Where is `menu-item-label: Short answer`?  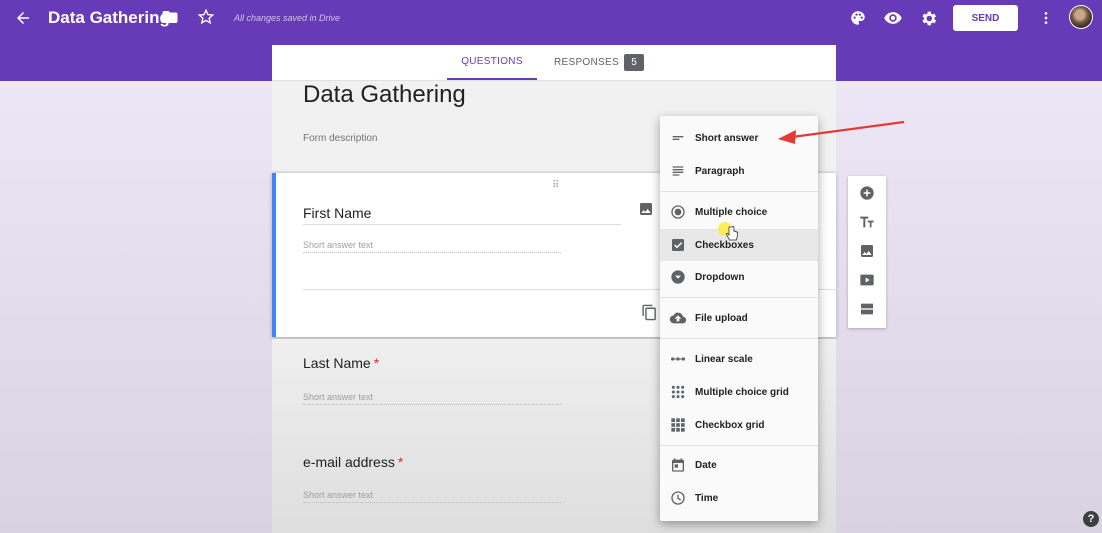 menu-item-label: Short answer is located at coordinates (727, 138).